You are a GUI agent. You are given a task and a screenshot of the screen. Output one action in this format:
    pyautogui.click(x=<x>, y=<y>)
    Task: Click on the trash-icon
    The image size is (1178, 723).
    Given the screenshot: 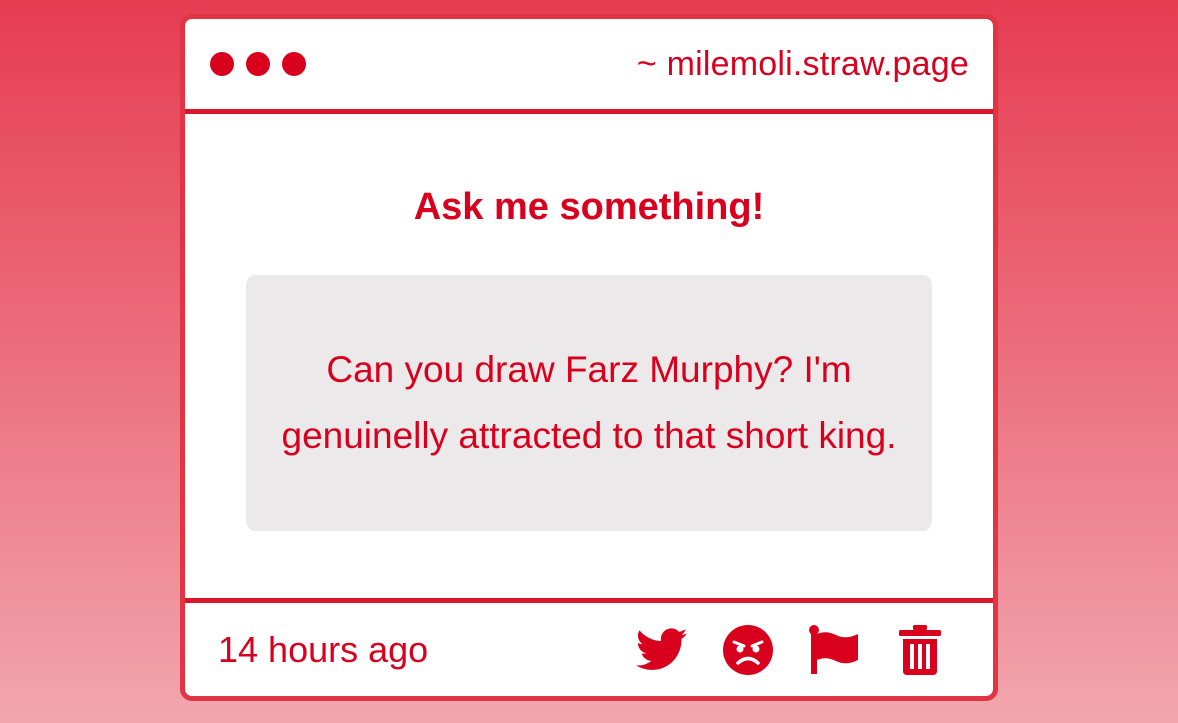 What is the action you would take?
    pyautogui.click(x=920, y=649)
    